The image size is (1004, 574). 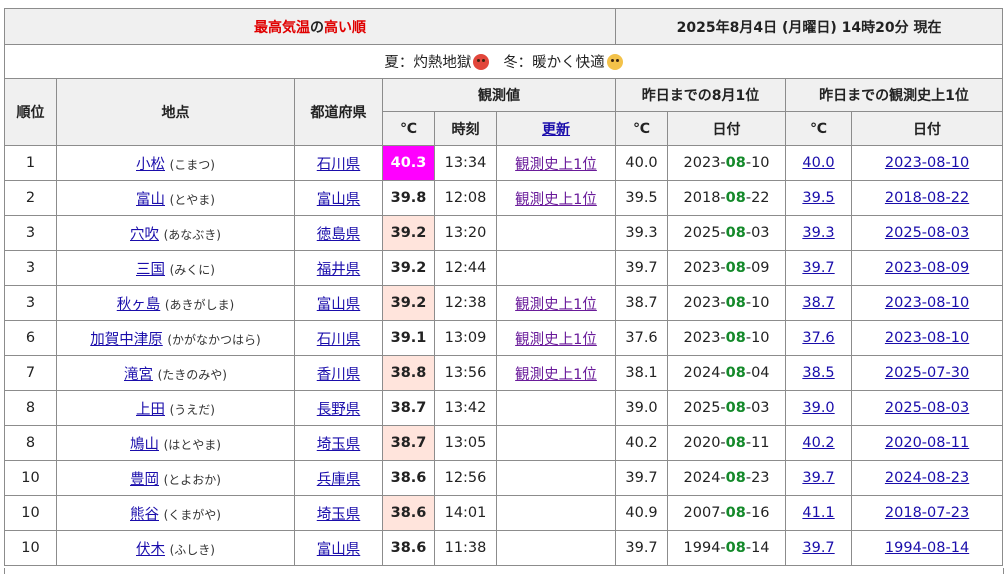 What do you see at coordinates (144, 235) in the screenshot?
I see `location-link: 穴吹` at bounding box center [144, 235].